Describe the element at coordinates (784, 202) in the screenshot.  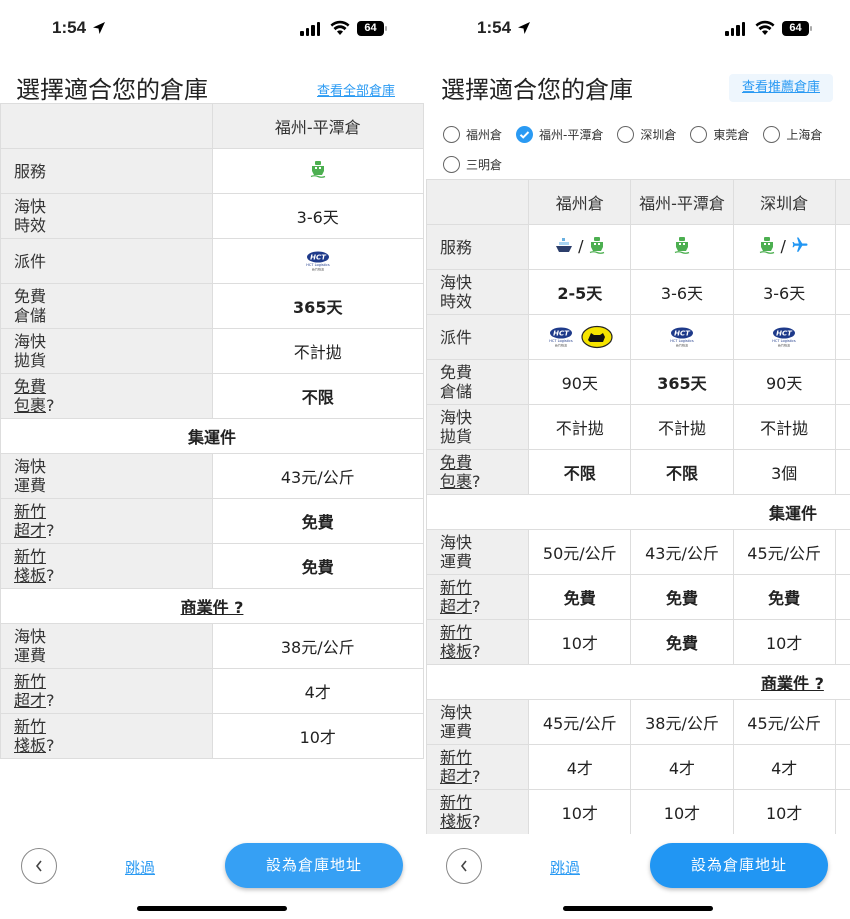
I see `column-header: 深圳倉` at that location.